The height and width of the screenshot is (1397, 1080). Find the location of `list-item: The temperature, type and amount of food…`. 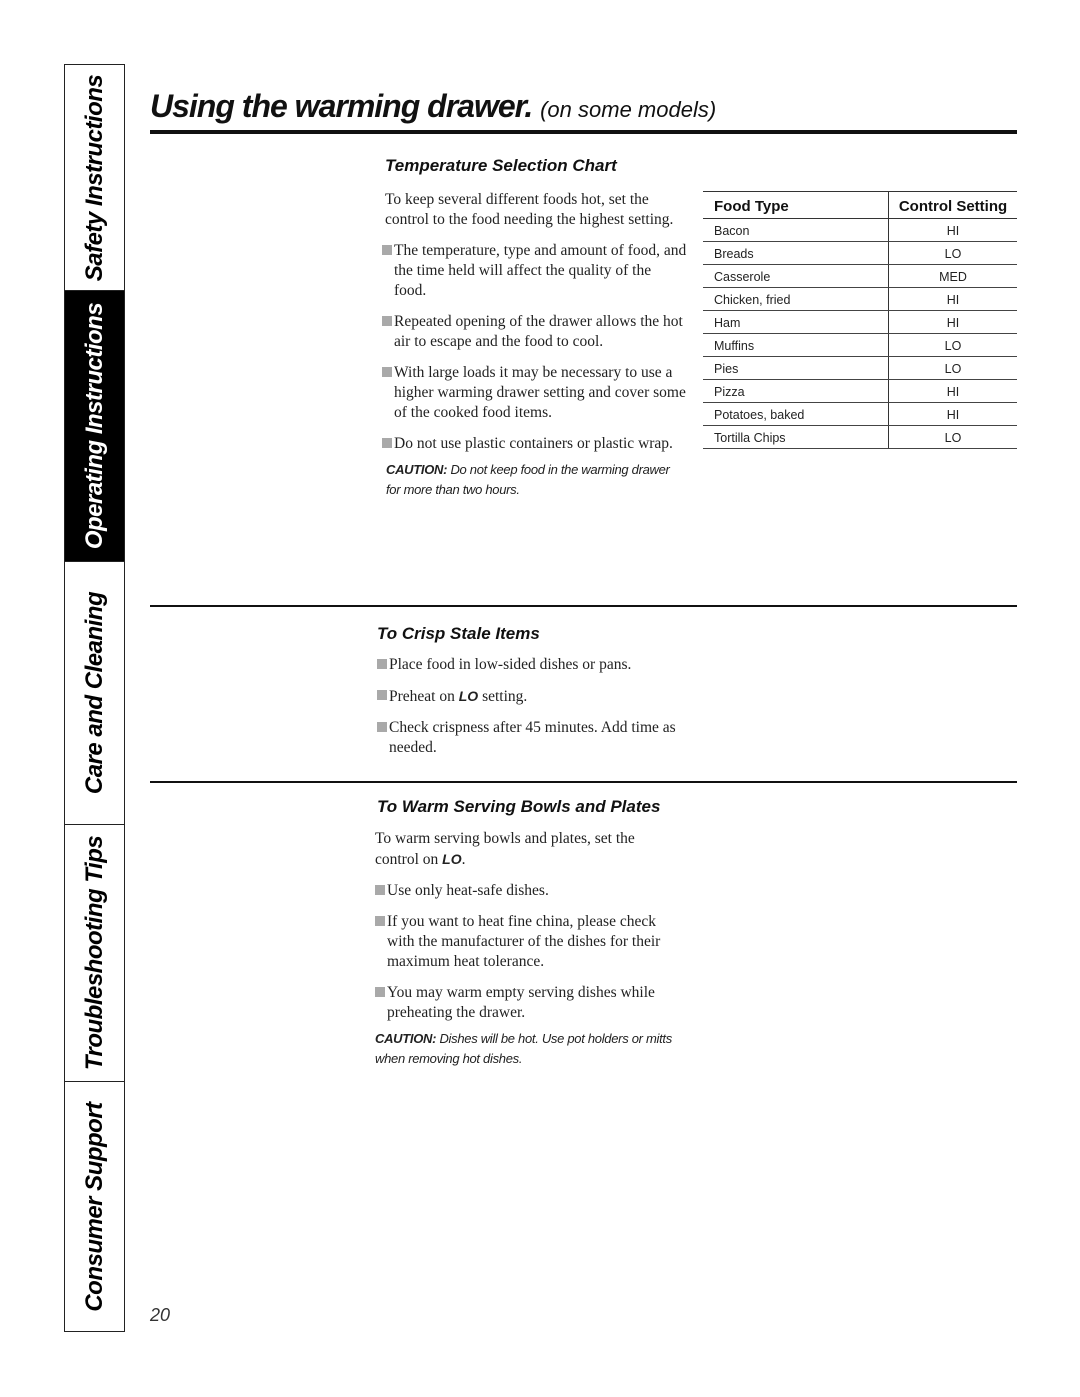

list-item: The temperature, type and amount of food… is located at coordinates (534, 271).